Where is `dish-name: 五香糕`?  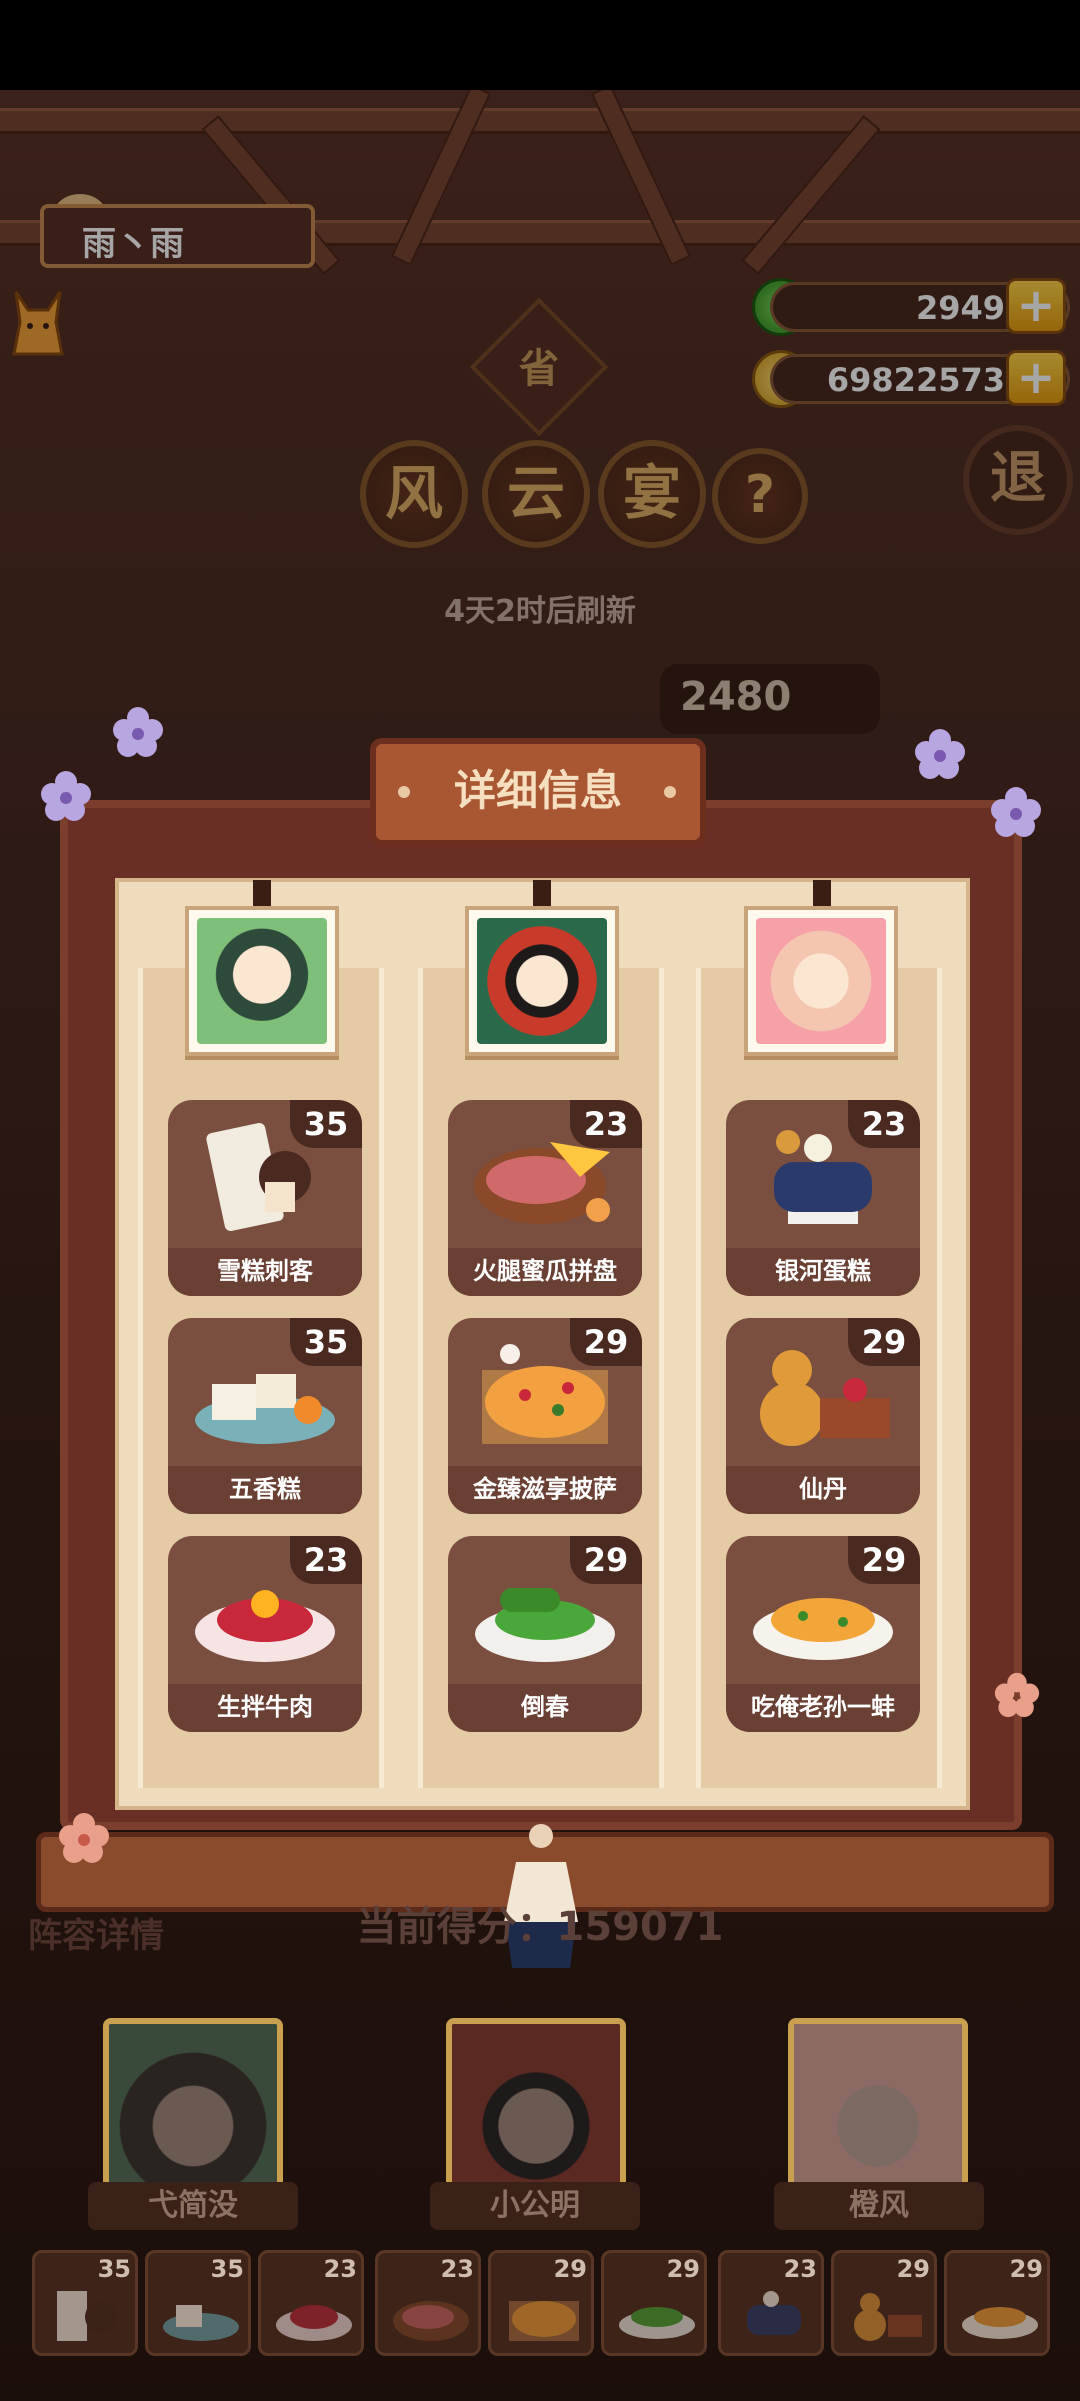
dish-name: 五香糕 is located at coordinates (265, 1490).